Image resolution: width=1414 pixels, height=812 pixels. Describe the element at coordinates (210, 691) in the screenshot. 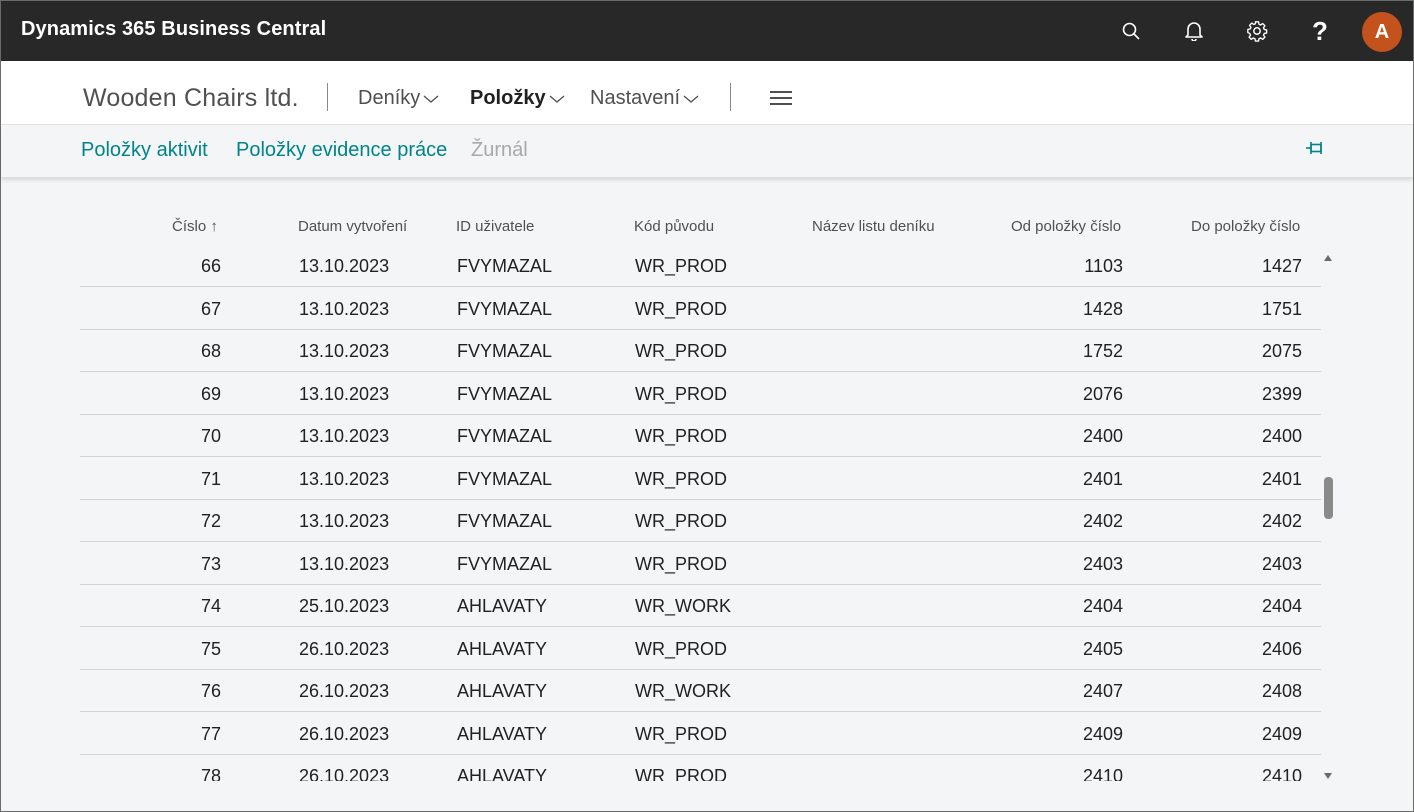

I see `cell-number: 76` at that location.